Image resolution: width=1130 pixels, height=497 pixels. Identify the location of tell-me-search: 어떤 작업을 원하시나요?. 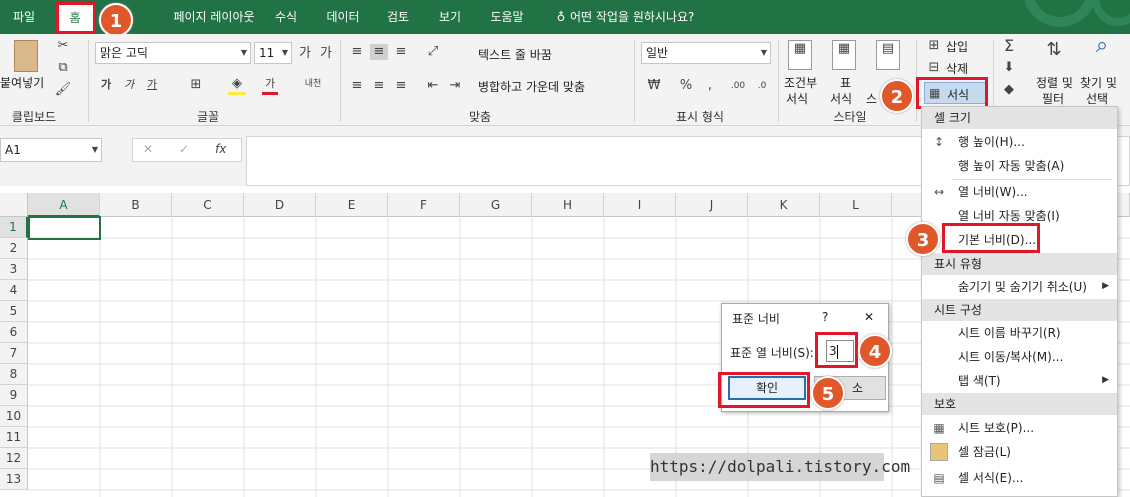
(640, 17).